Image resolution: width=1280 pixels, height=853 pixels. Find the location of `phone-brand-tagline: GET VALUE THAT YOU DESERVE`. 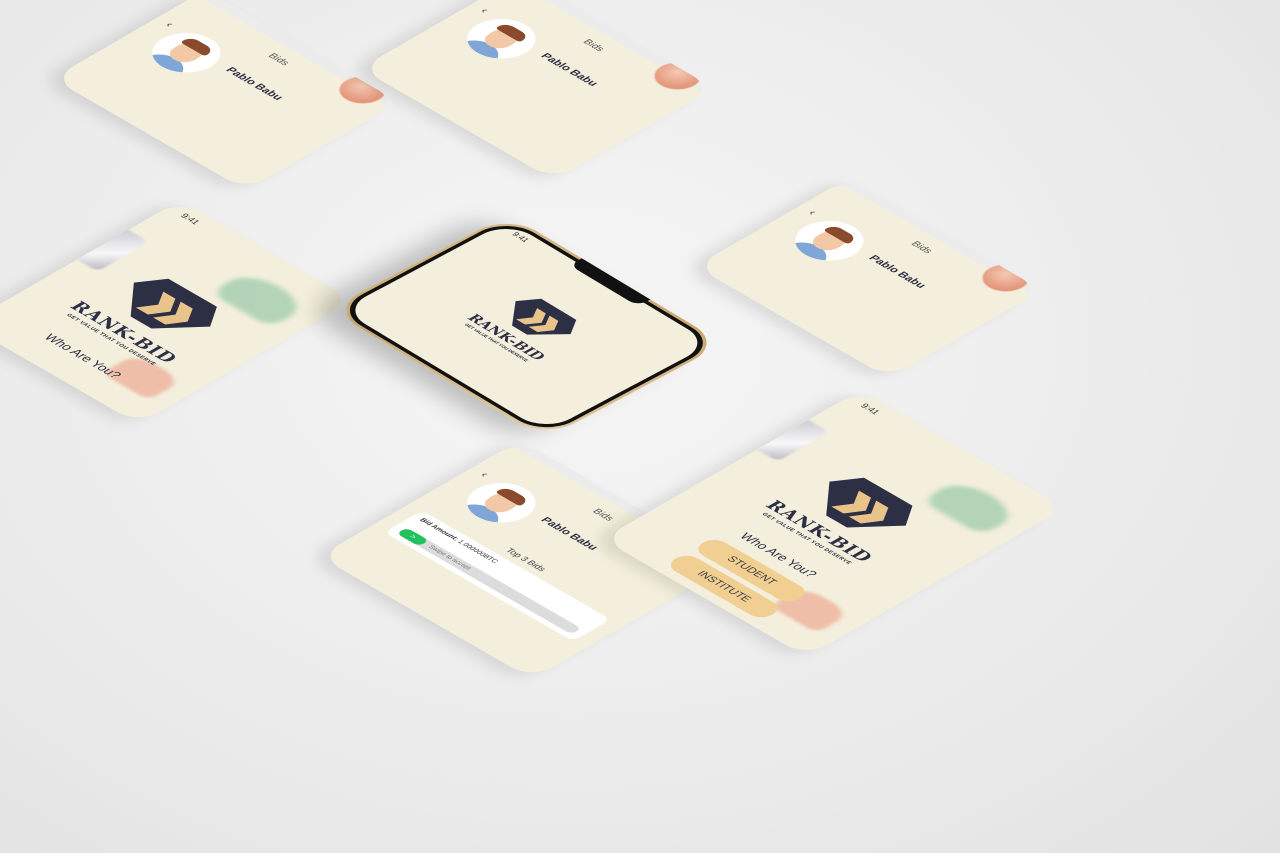

phone-brand-tagline: GET VALUE THAT YOU DESERVE is located at coordinates (496, 342).